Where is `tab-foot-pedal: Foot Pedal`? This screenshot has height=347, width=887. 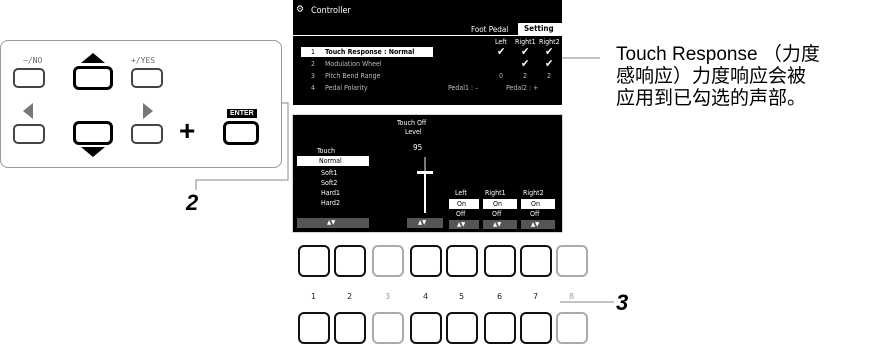
tab-foot-pedal: Foot Pedal is located at coordinates (489, 29).